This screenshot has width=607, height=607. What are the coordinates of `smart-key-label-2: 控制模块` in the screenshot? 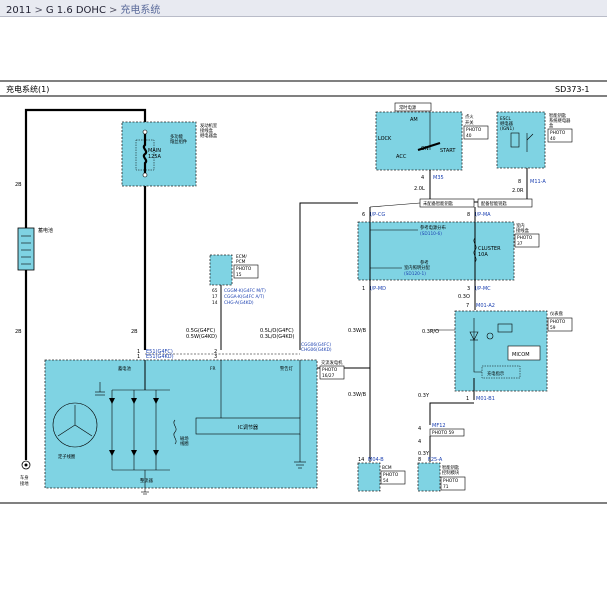 It's located at (451, 472).